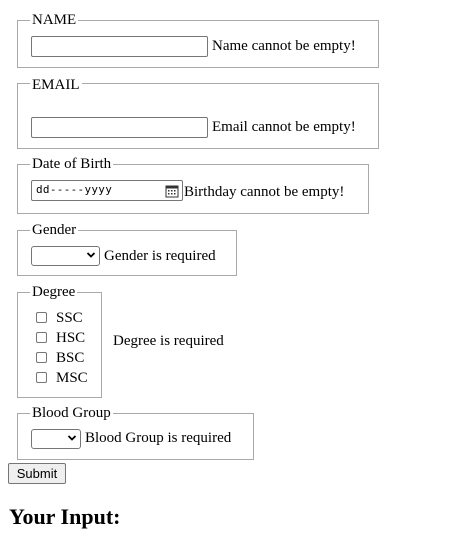  What do you see at coordinates (65, 256) in the screenshot?
I see `gender-select` at bounding box center [65, 256].